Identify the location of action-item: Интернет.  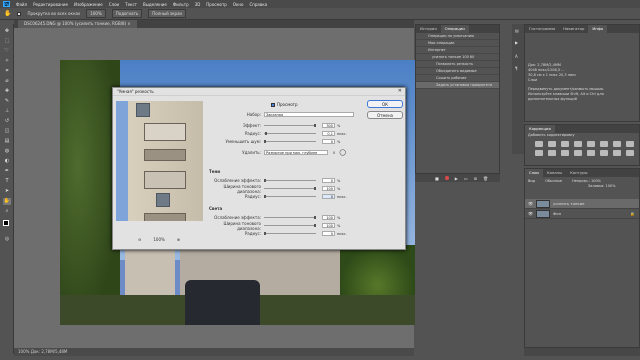
(457, 50).